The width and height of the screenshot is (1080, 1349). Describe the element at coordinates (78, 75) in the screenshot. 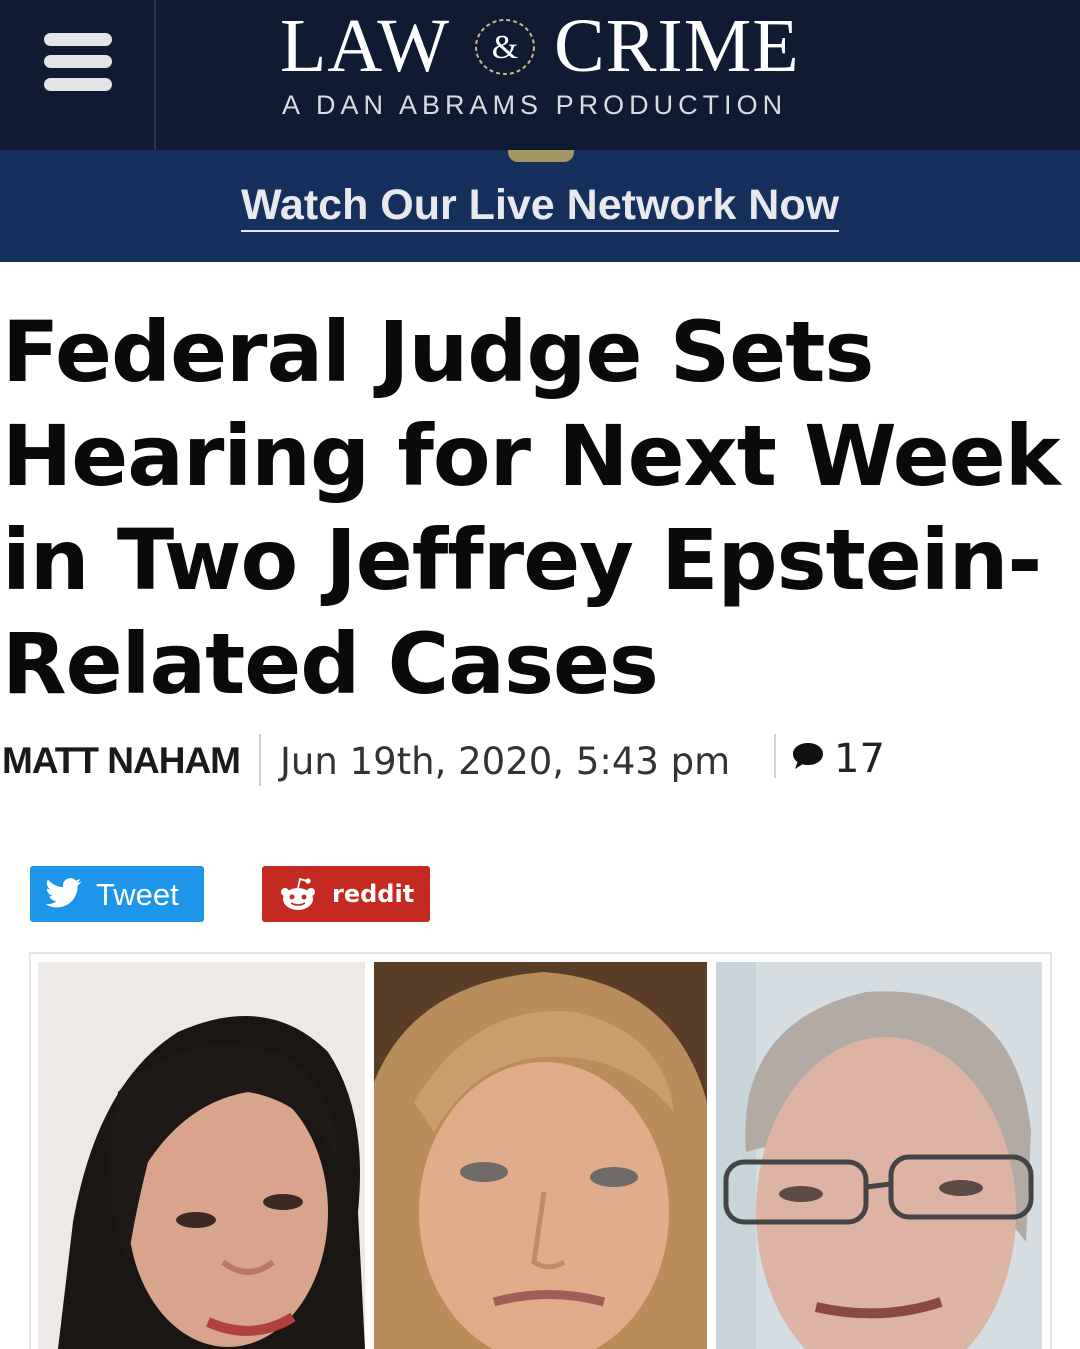

I see `hamburger-menu-icon` at that location.